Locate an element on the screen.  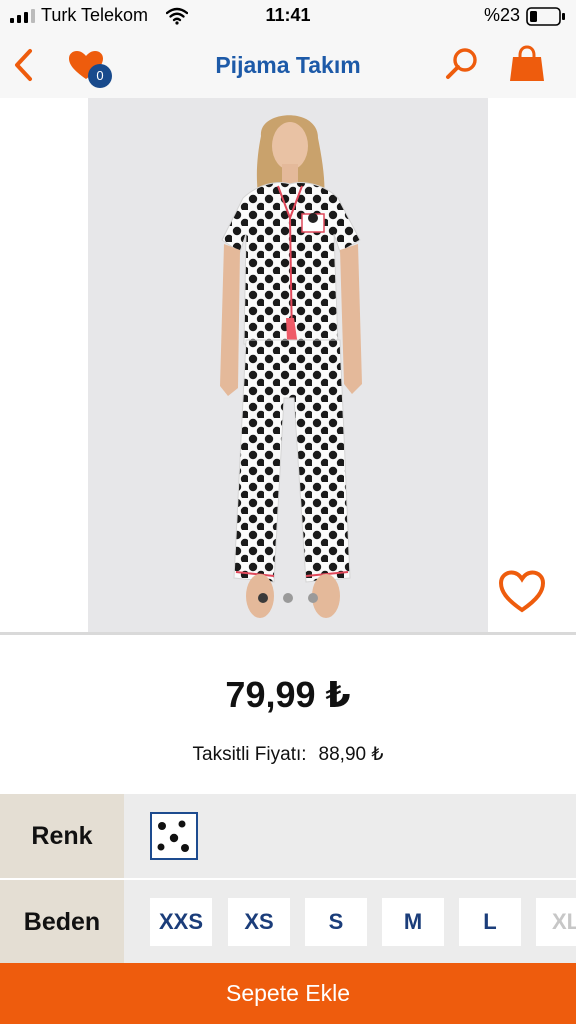
status-bar: Turk Telekom 11:41 %23 is located at coordinates (288, 16).